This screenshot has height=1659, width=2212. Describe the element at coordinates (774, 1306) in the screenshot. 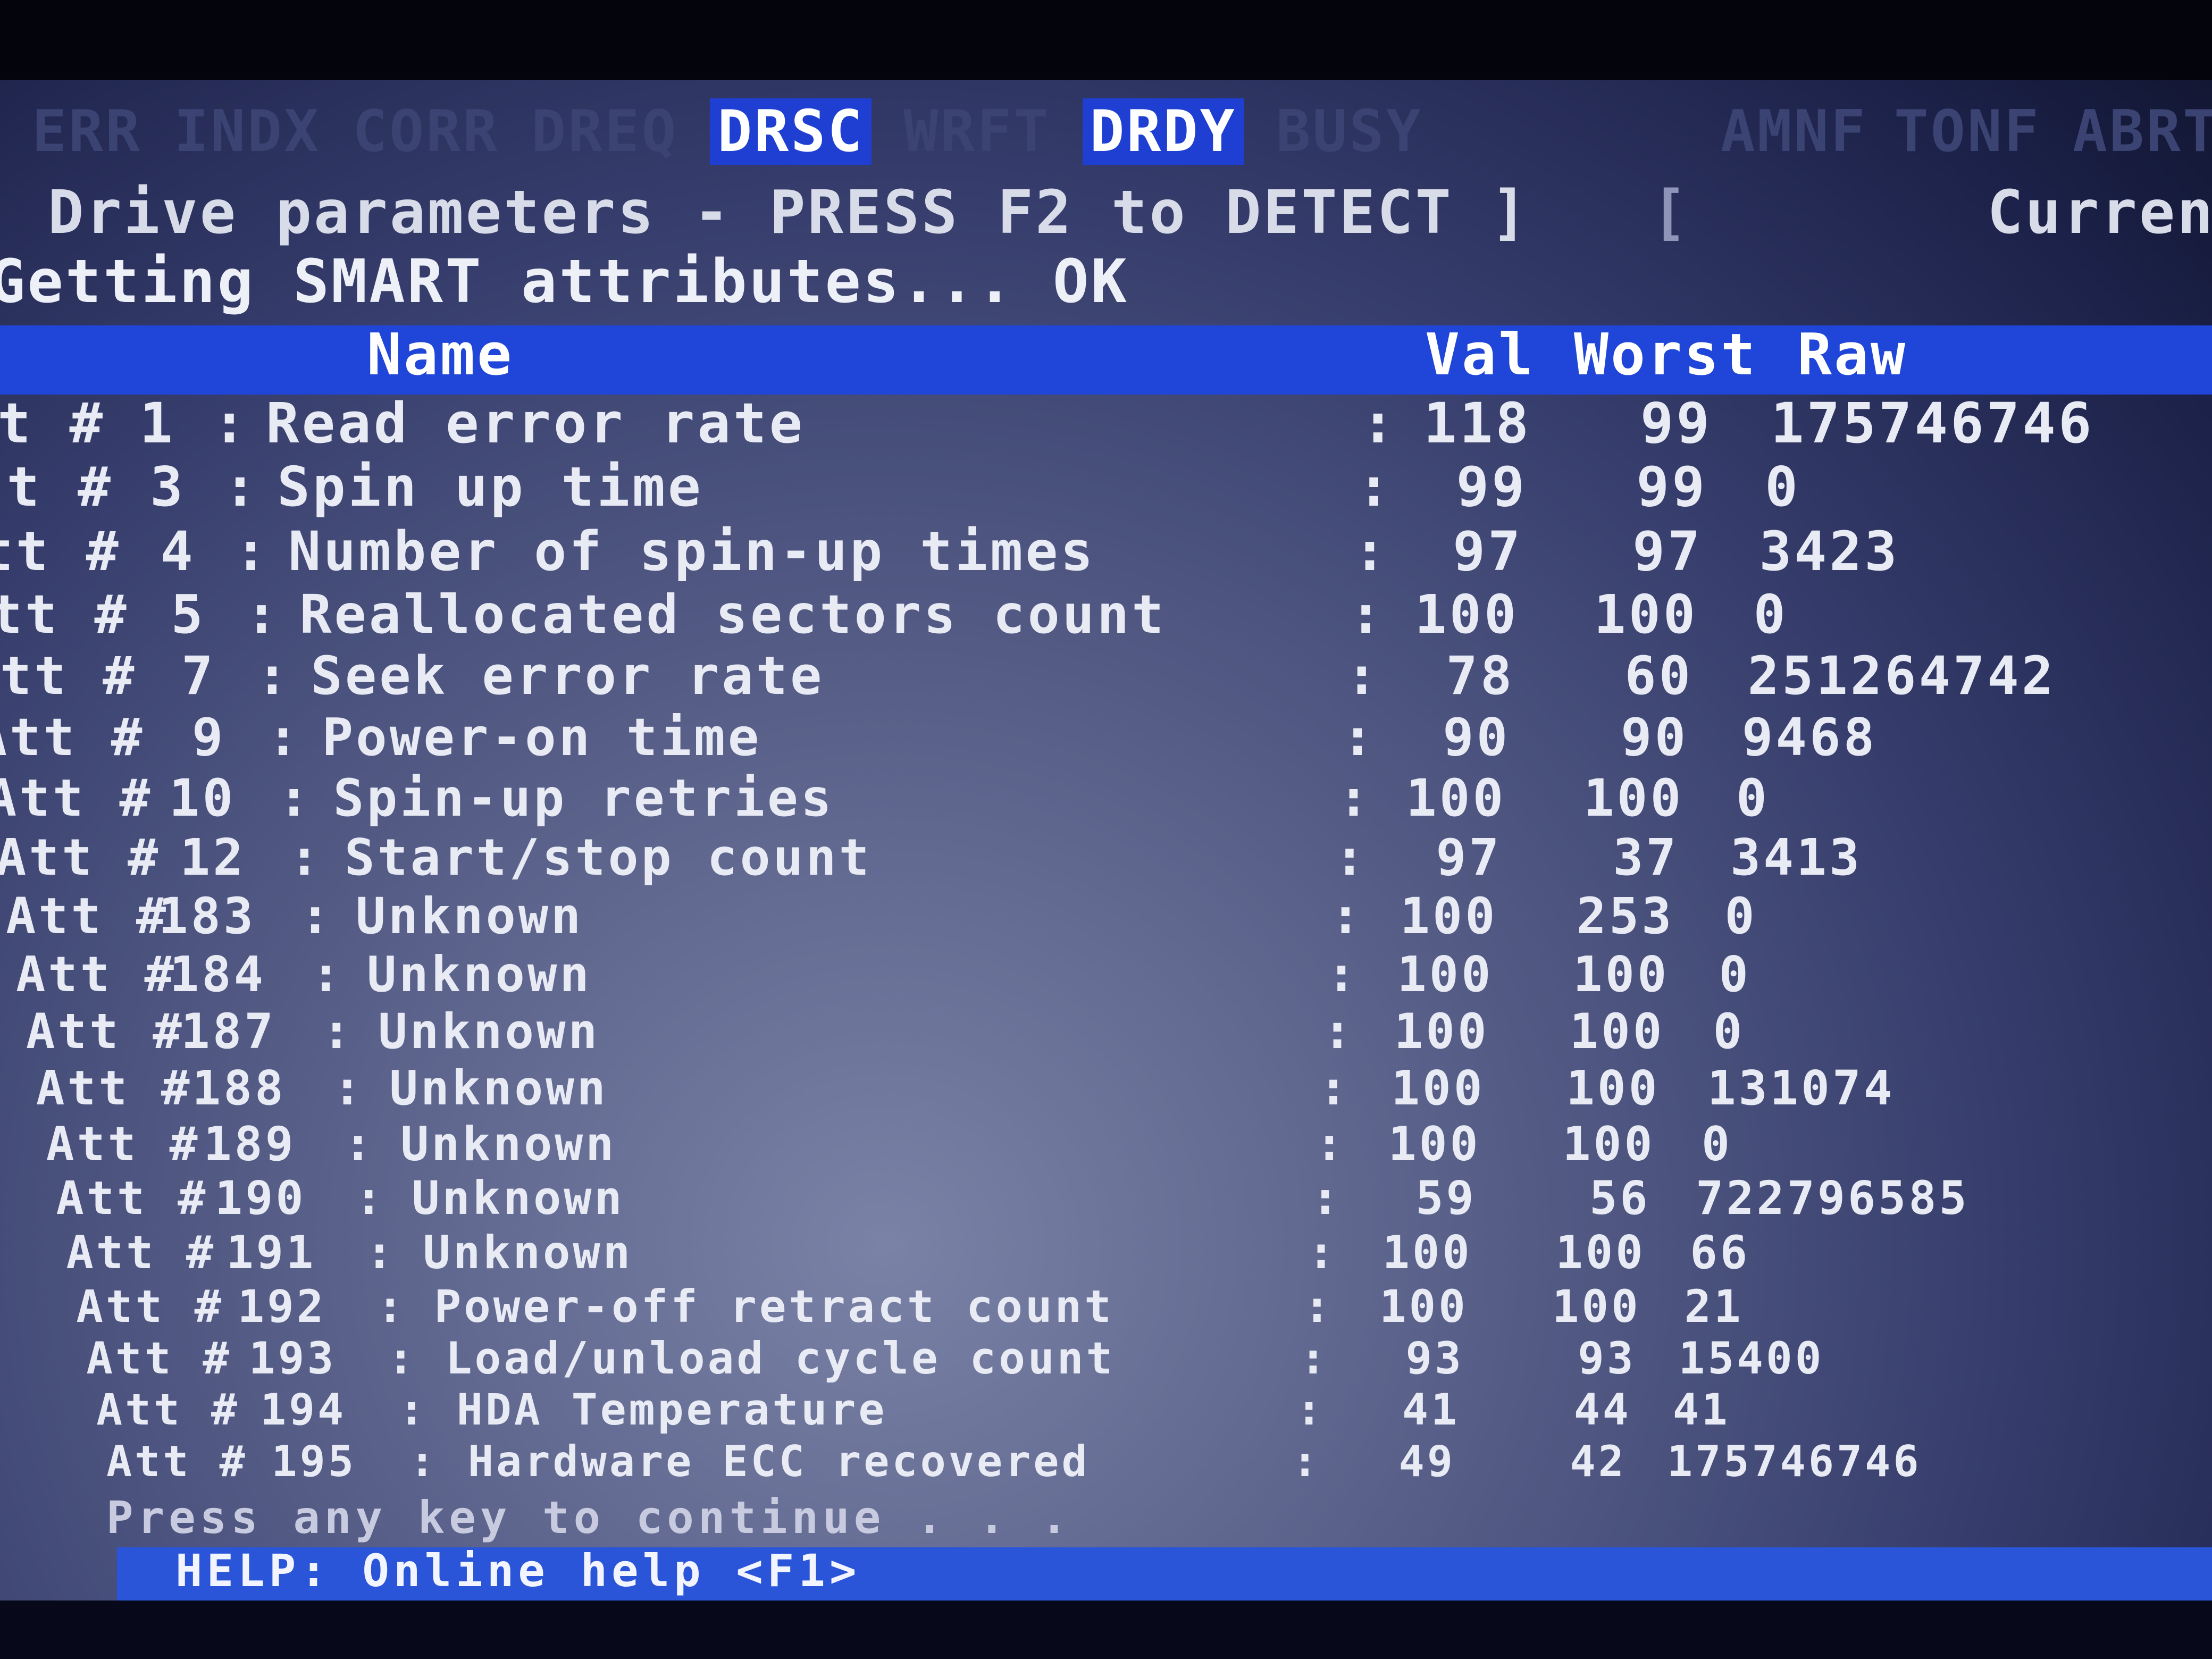

I see `row-attribute-name: Power-off retract count` at that location.